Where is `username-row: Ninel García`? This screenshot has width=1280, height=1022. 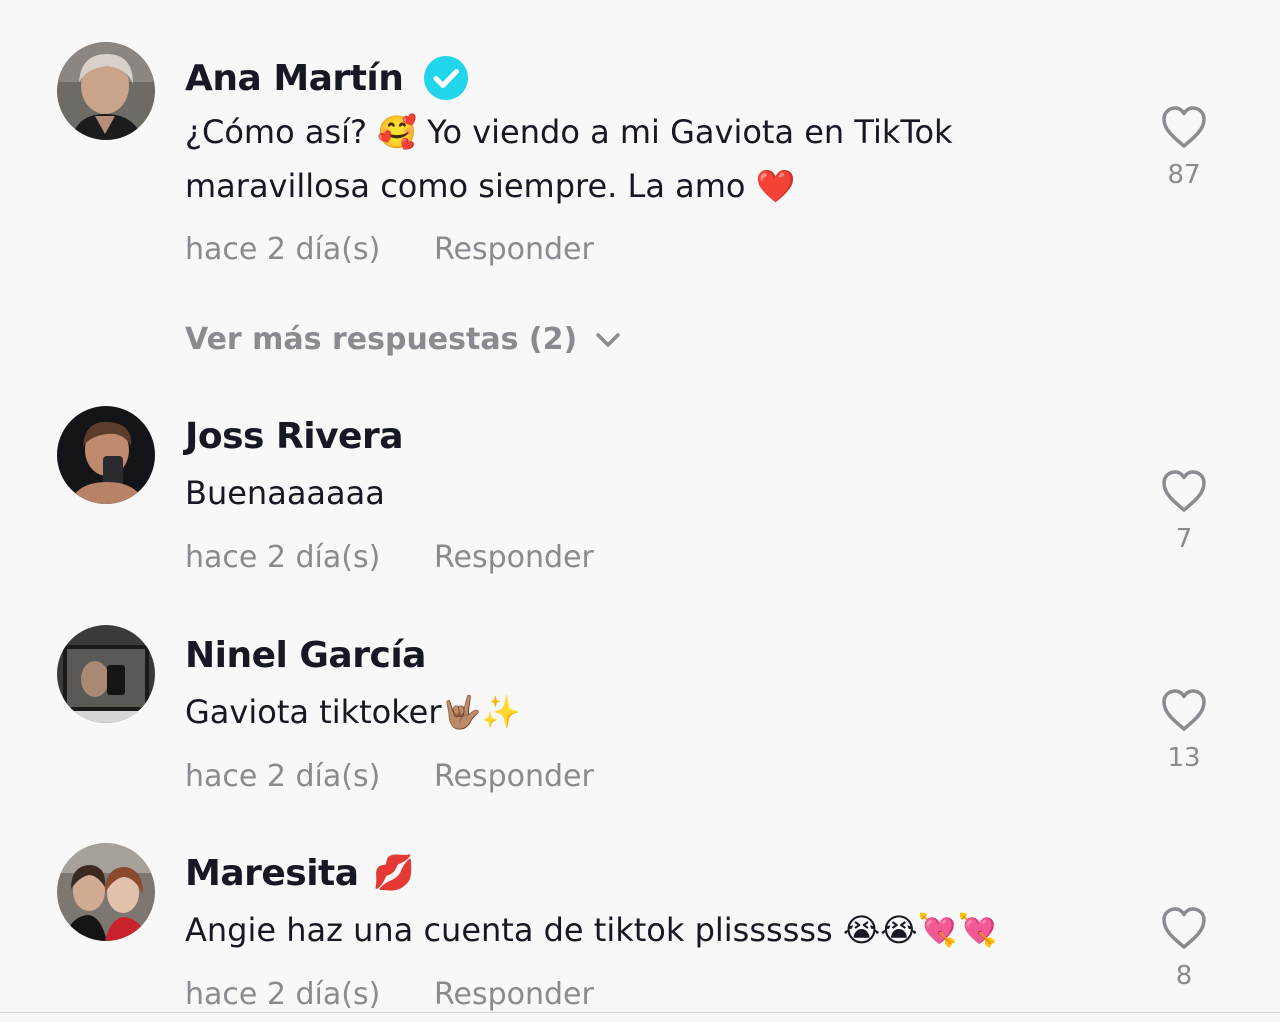 username-row: Ninel García is located at coordinates (305, 655).